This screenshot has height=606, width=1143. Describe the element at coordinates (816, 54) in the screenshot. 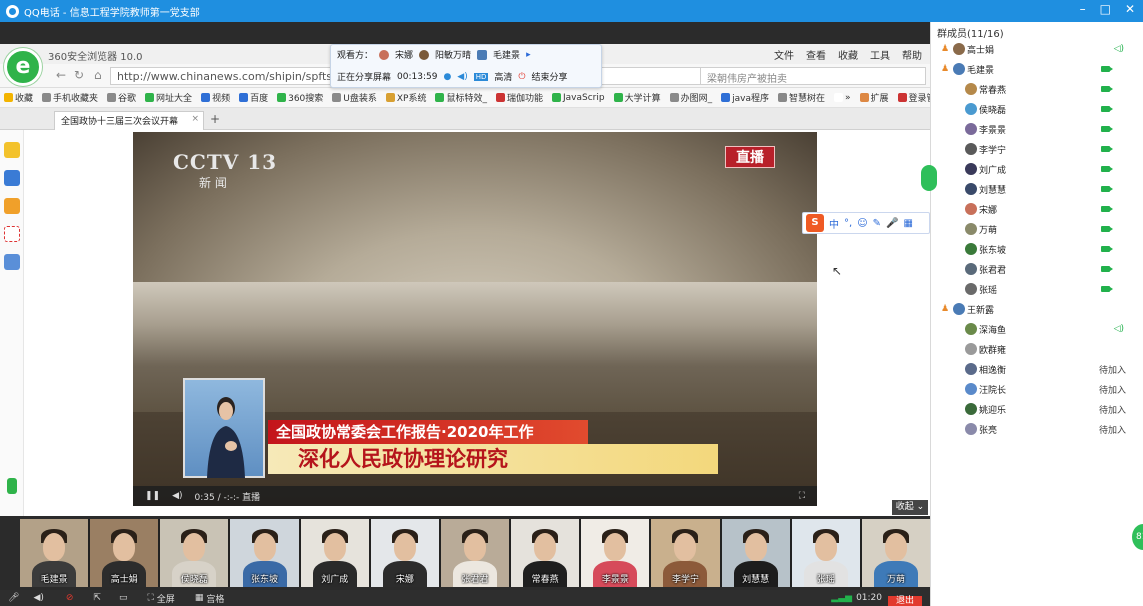

I see `menu-view: 查看` at that location.